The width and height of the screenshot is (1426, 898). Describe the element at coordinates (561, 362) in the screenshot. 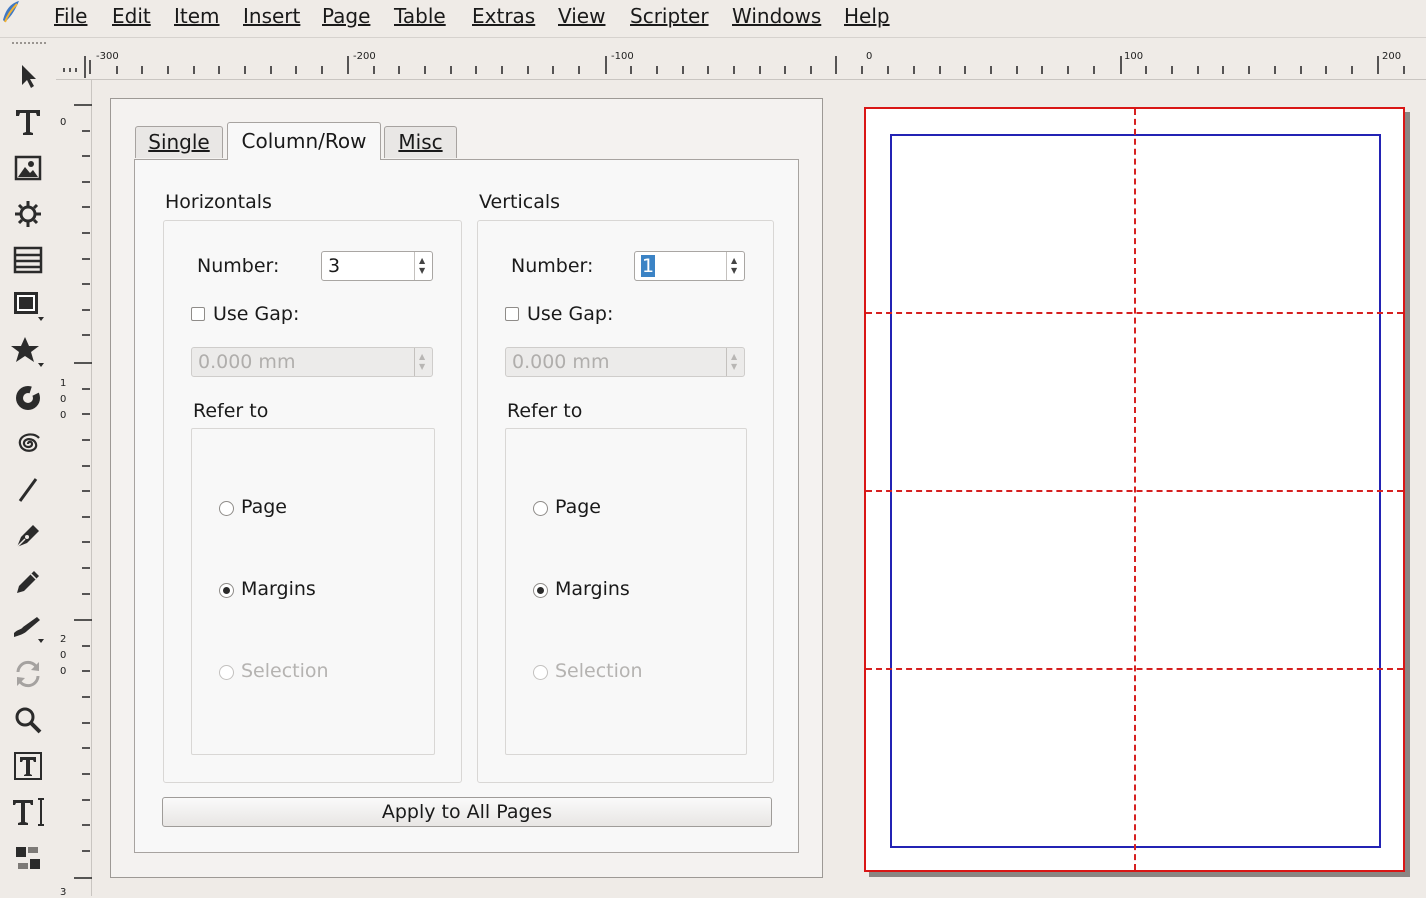

I see `verticals-gap-value: 0.000 mm` at that location.